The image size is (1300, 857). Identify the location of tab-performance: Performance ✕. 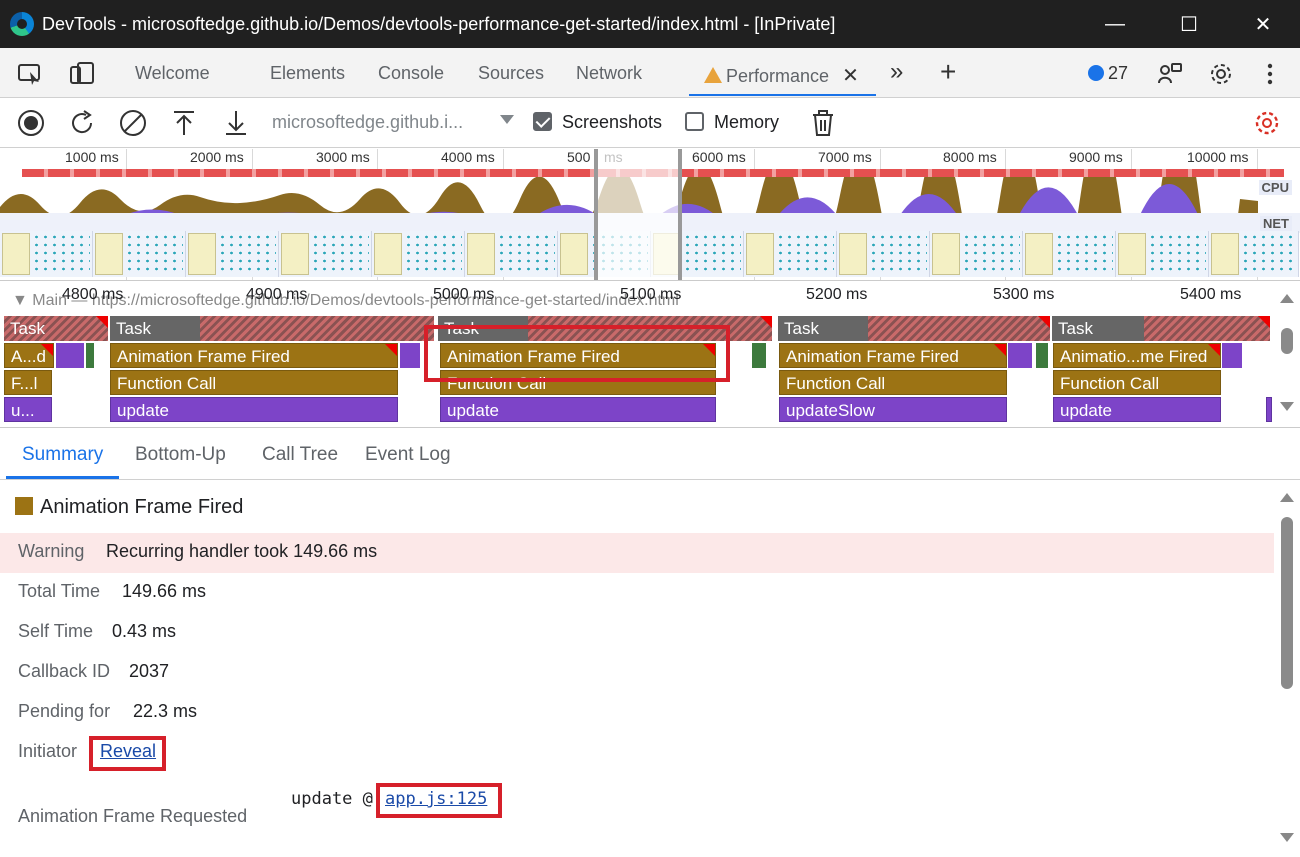
(781, 75).